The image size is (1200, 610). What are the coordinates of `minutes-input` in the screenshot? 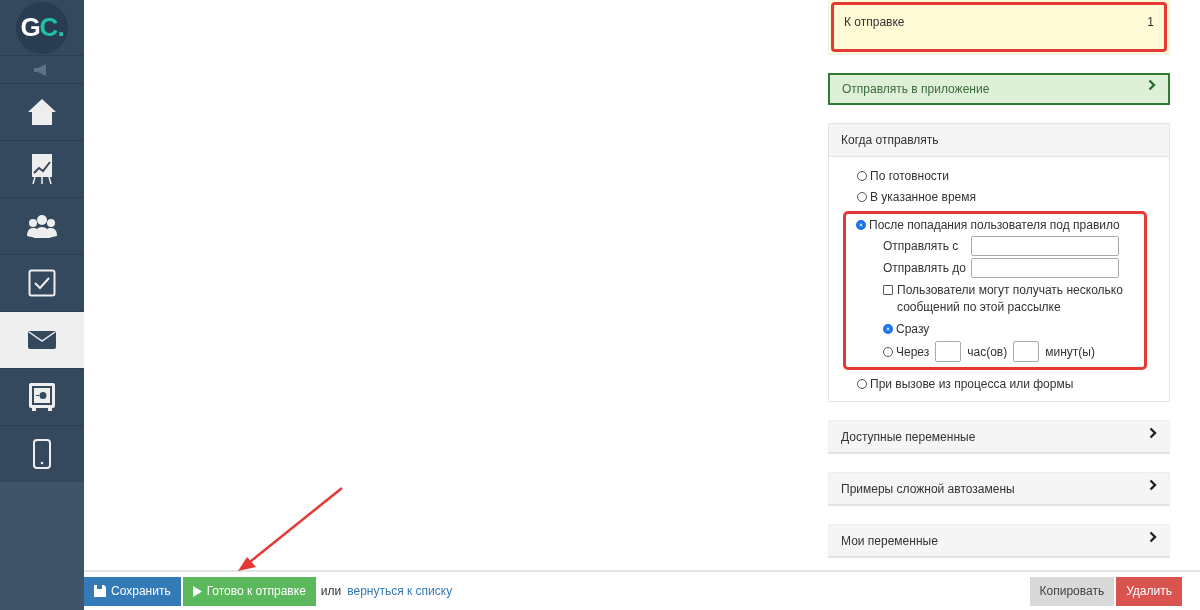 It's located at (1026, 351).